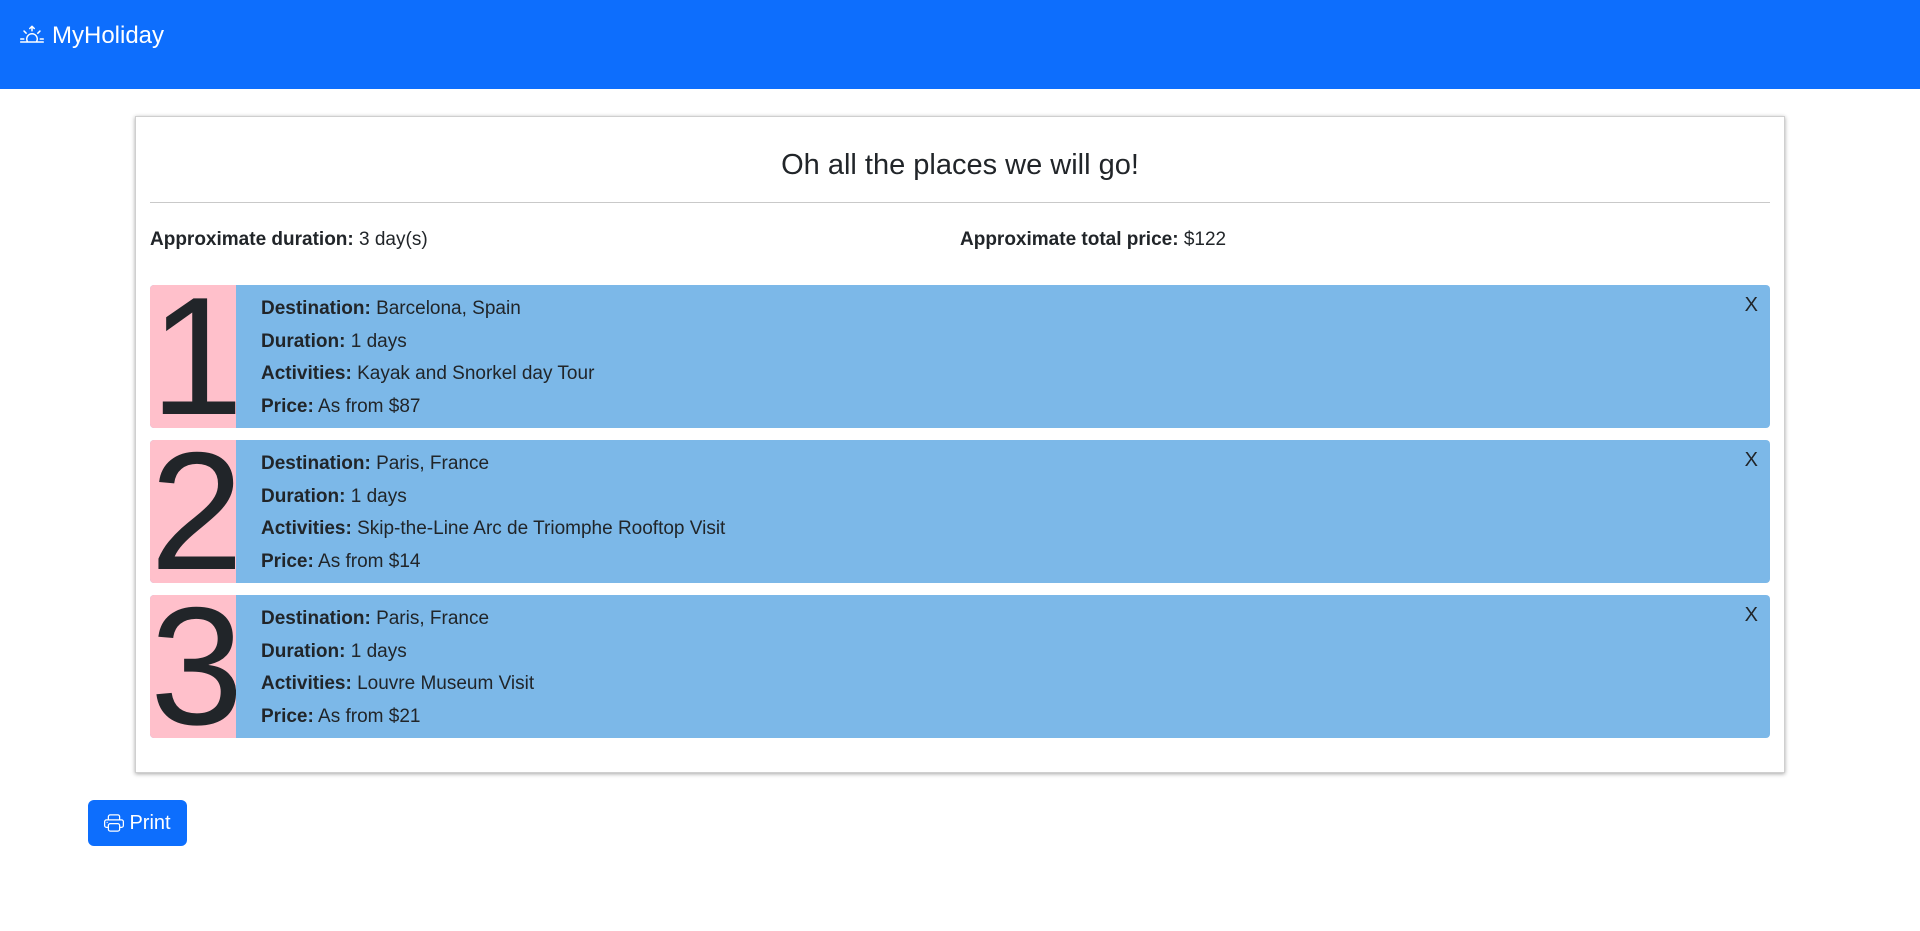 Image resolution: width=1920 pixels, height=931 pixels. What do you see at coordinates (476, 373) in the screenshot?
I see `activities-value: Kayak and Snorkel day Tour` at bounding box center [476, 373].